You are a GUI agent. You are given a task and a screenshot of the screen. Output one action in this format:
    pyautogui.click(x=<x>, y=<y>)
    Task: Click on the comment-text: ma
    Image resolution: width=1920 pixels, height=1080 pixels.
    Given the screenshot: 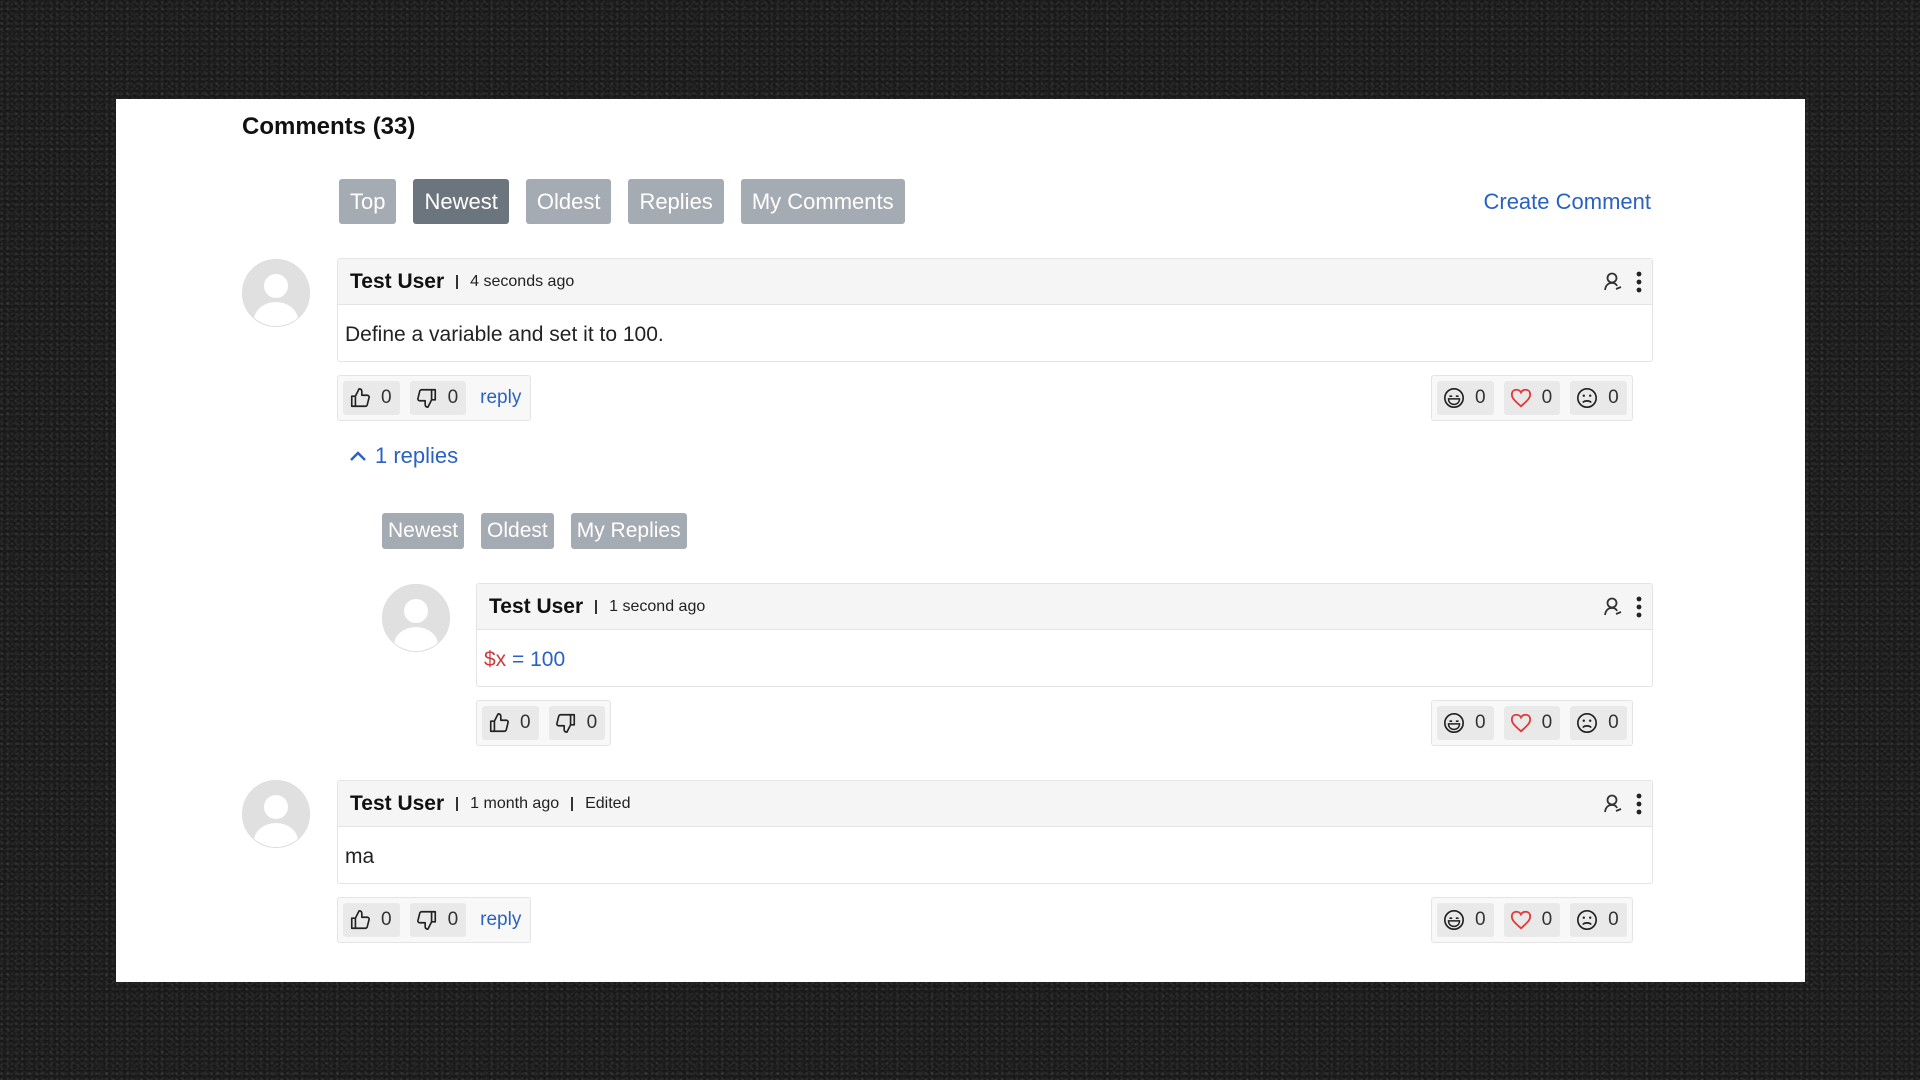 What is the action you would take?
    pyautogui.click(x=360, y=856)
    